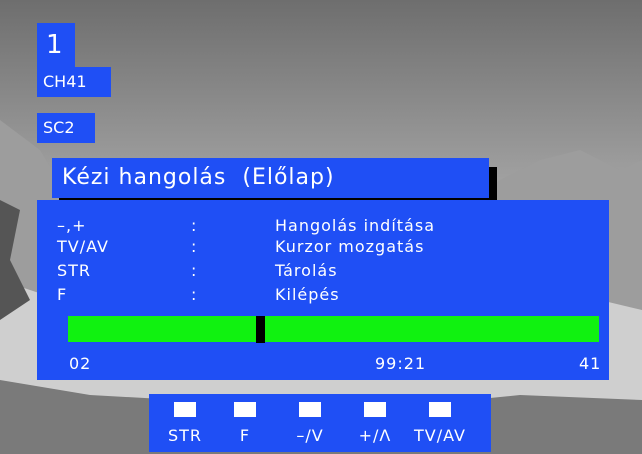 The image size is (642, 454). Describe the element at coordinates (306, 270) in the screenshot. I see `row-description: Tárolás` at that location.